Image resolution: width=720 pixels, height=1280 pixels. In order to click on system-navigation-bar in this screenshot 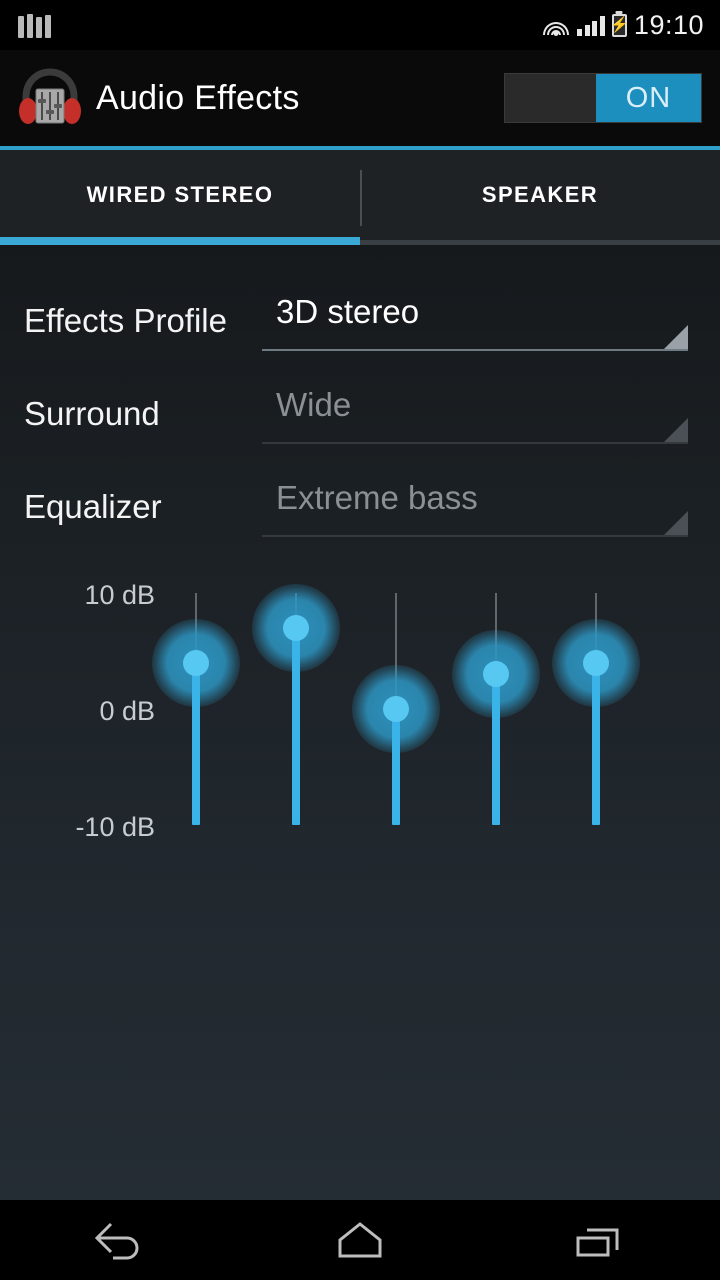, I will do `click(360, 1240)`.